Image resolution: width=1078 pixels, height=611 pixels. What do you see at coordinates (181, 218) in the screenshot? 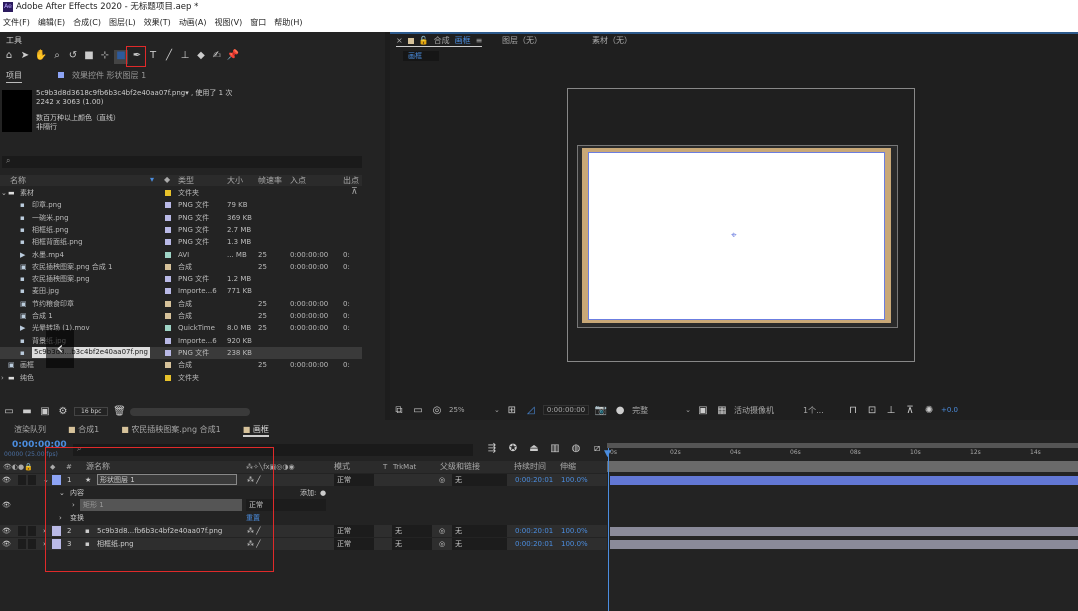
I see `project-item: ▪ 一碗米.png PNG 文件 369 KB` at bounding box center [181, 218].